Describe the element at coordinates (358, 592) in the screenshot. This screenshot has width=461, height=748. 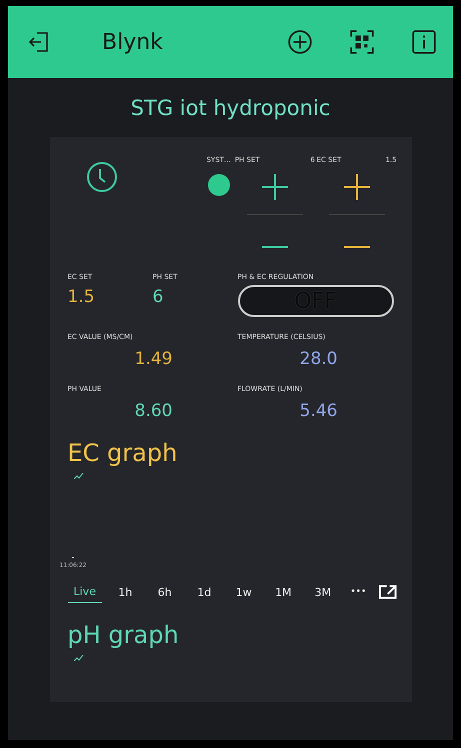
I see `more-button: •••` at that location.